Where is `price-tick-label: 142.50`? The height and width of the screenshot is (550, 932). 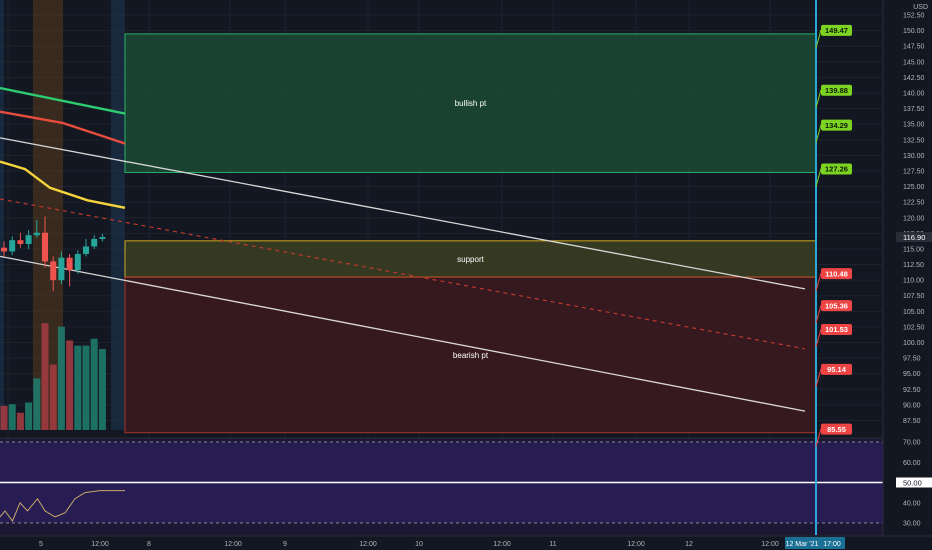
price-tick-label: 142.50 is located at coordinates (914, 78).